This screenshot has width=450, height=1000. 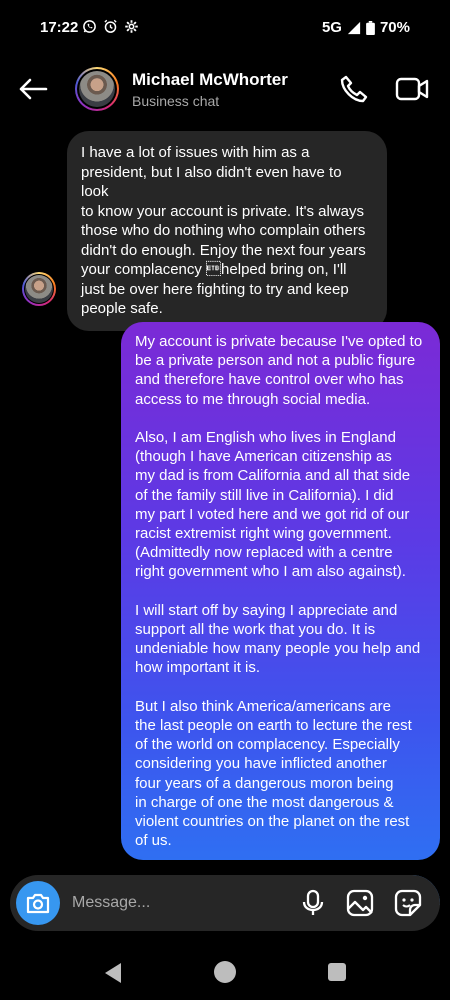 I want to click on alarm-icon, so click(x=110, y=26).